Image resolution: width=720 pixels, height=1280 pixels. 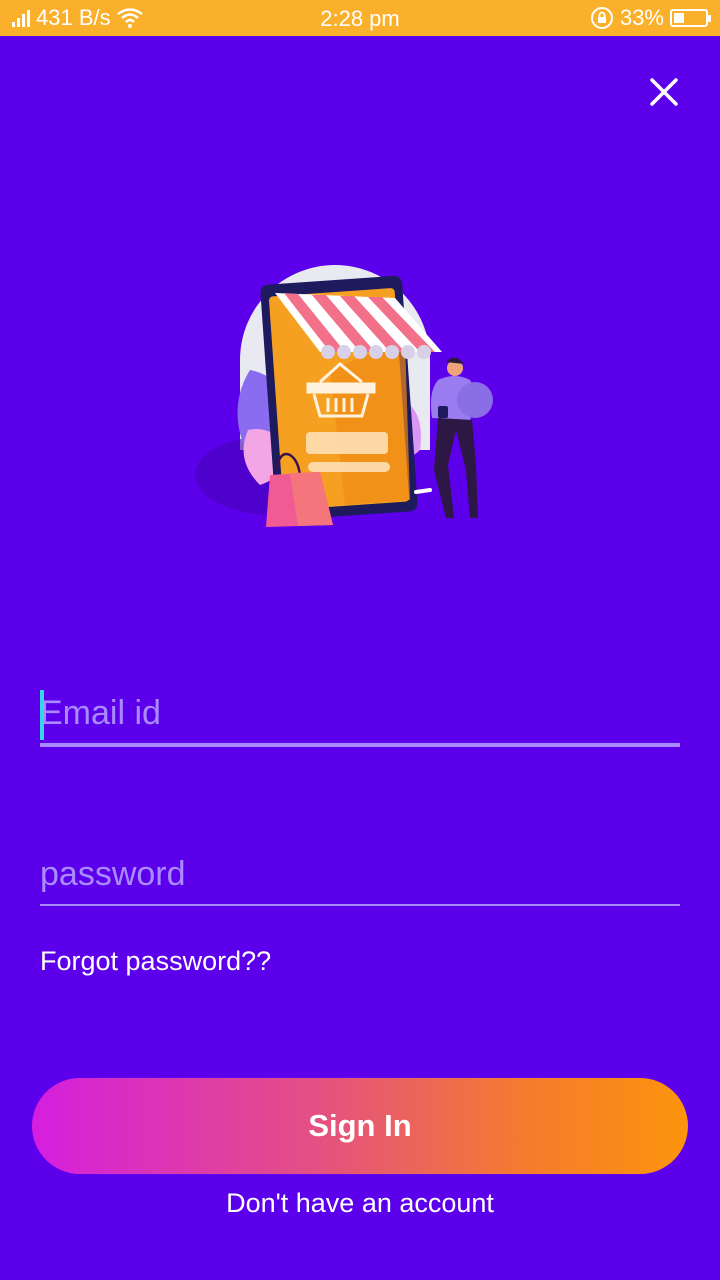 I want to click on password-field-container, so click(x=360, y=880).